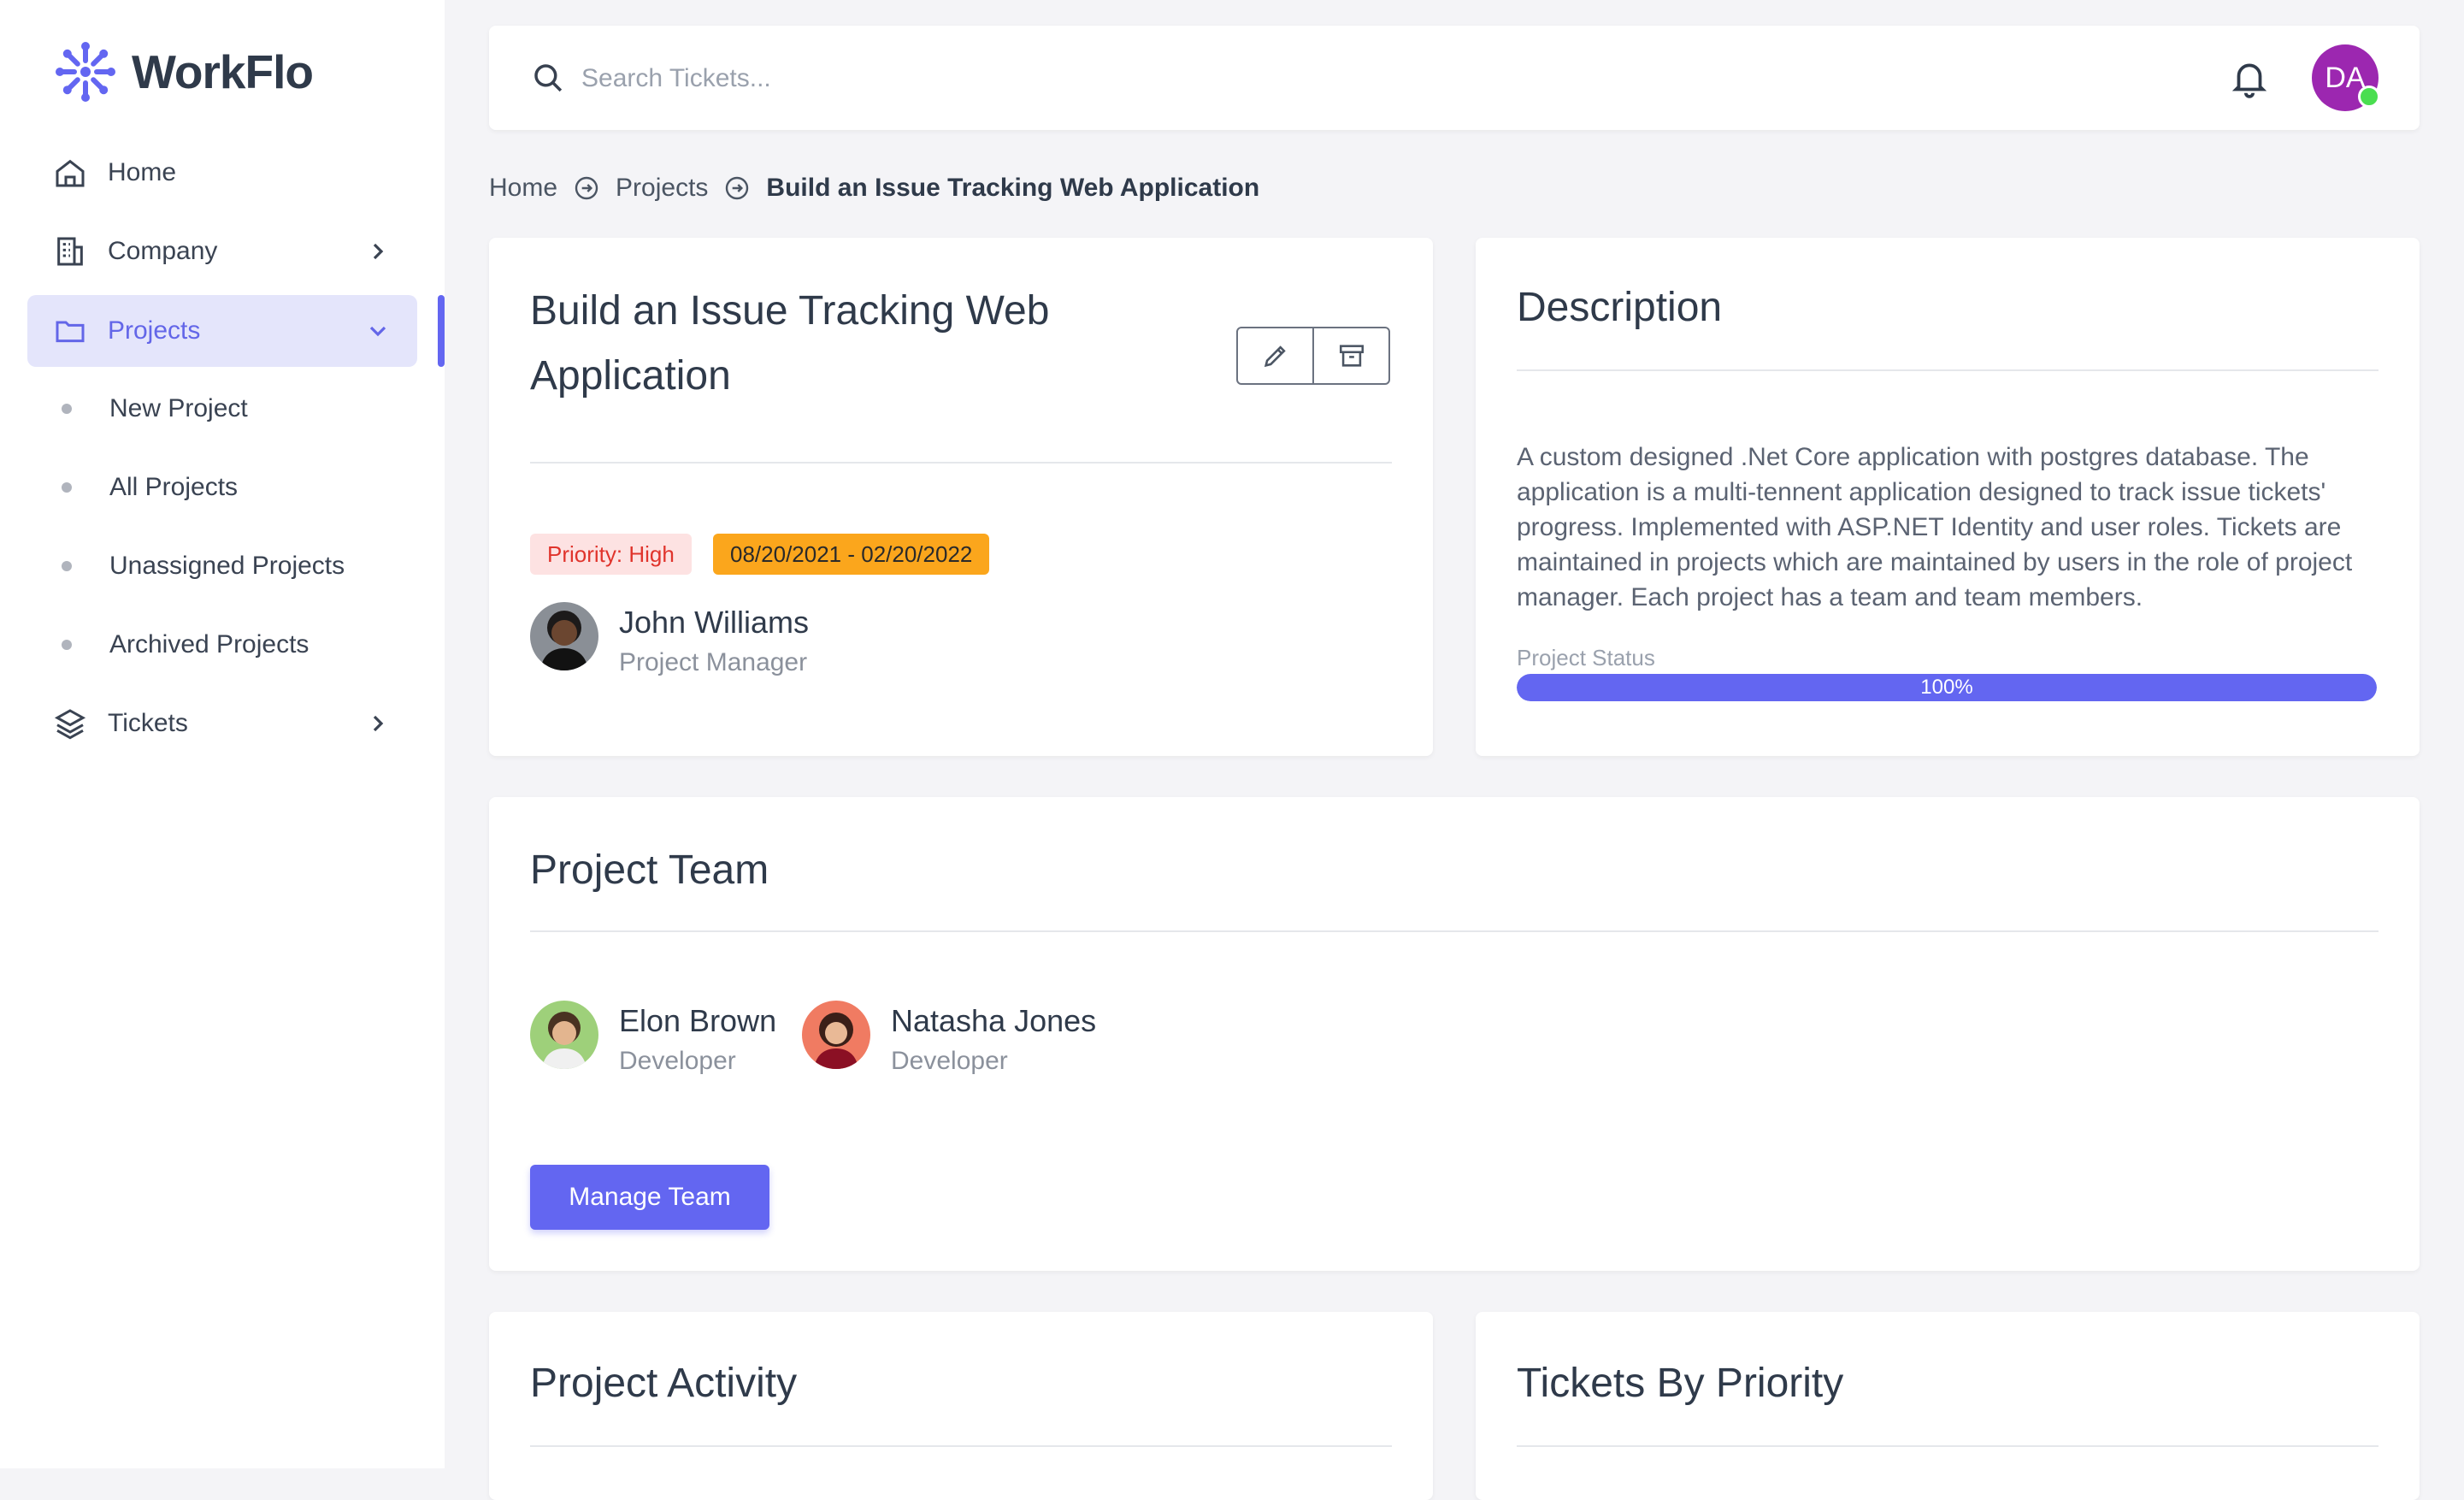 This screenshot has width=2464, height=1500. What do you see at coordinates (1948, 1406) in the screenshot?
I see `tickets-by-priority-card: Tickets By Priority` at bounding box center [1948, 1406].